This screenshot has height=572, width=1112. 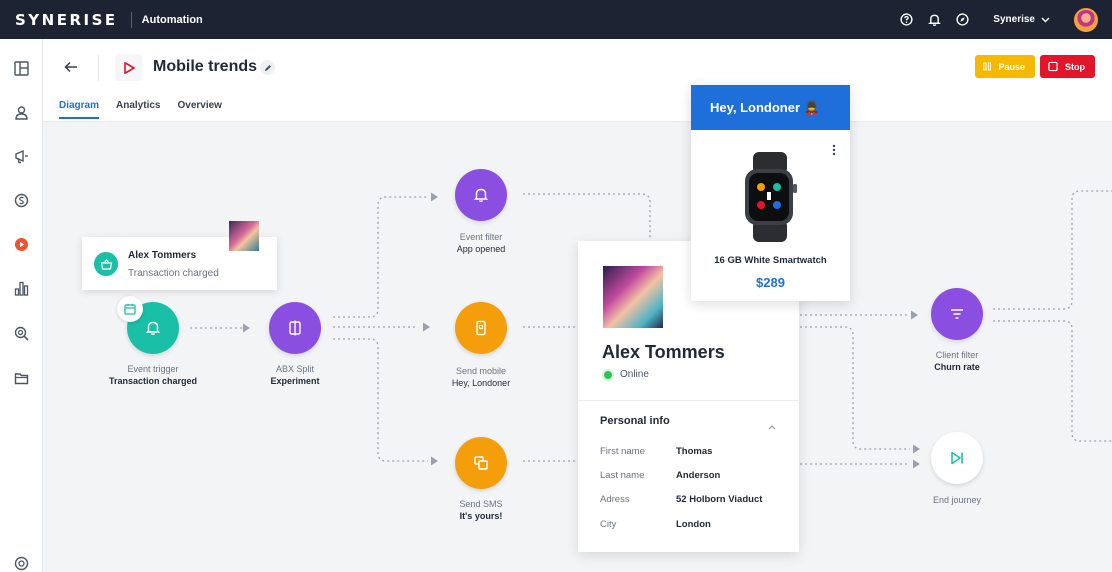 What do you see at coordinates (633, 297) in the screenshot?
I see `customer-photo` at bounding box center [633, 297].